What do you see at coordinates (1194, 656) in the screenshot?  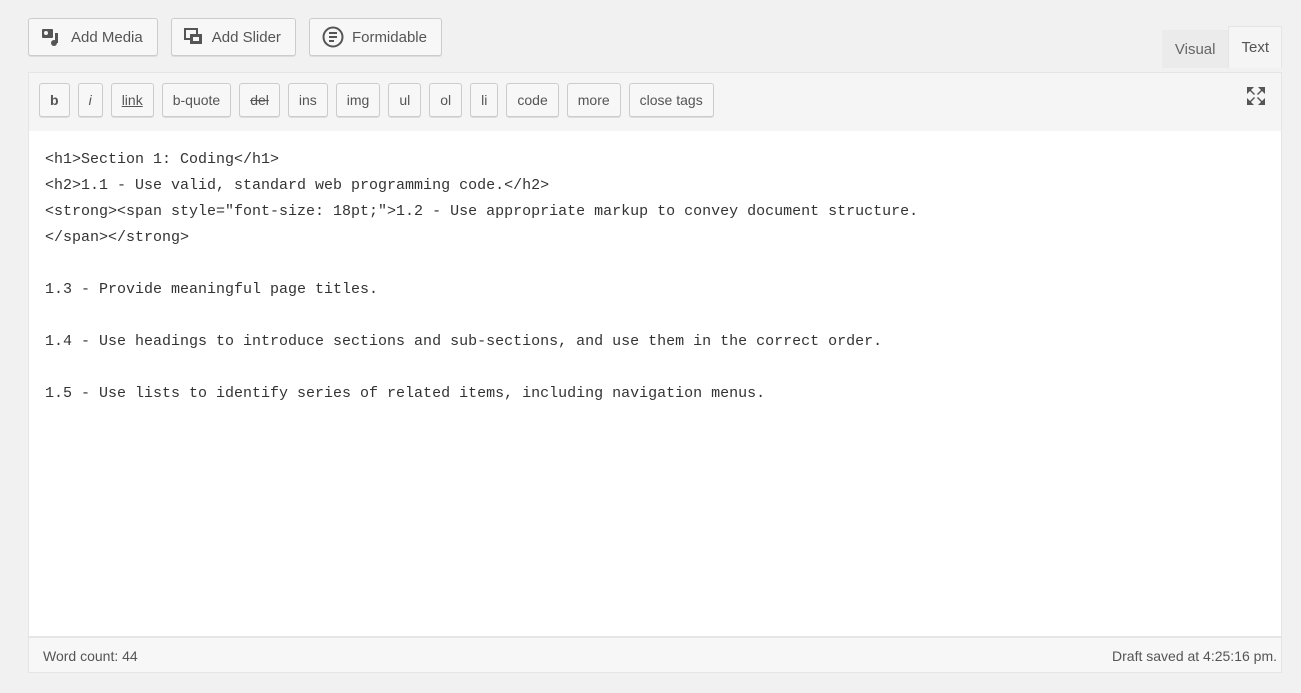 I see `draft-saved-status: Draft saved at 4:25:16 pm.` at bounding box center [1194, 656].